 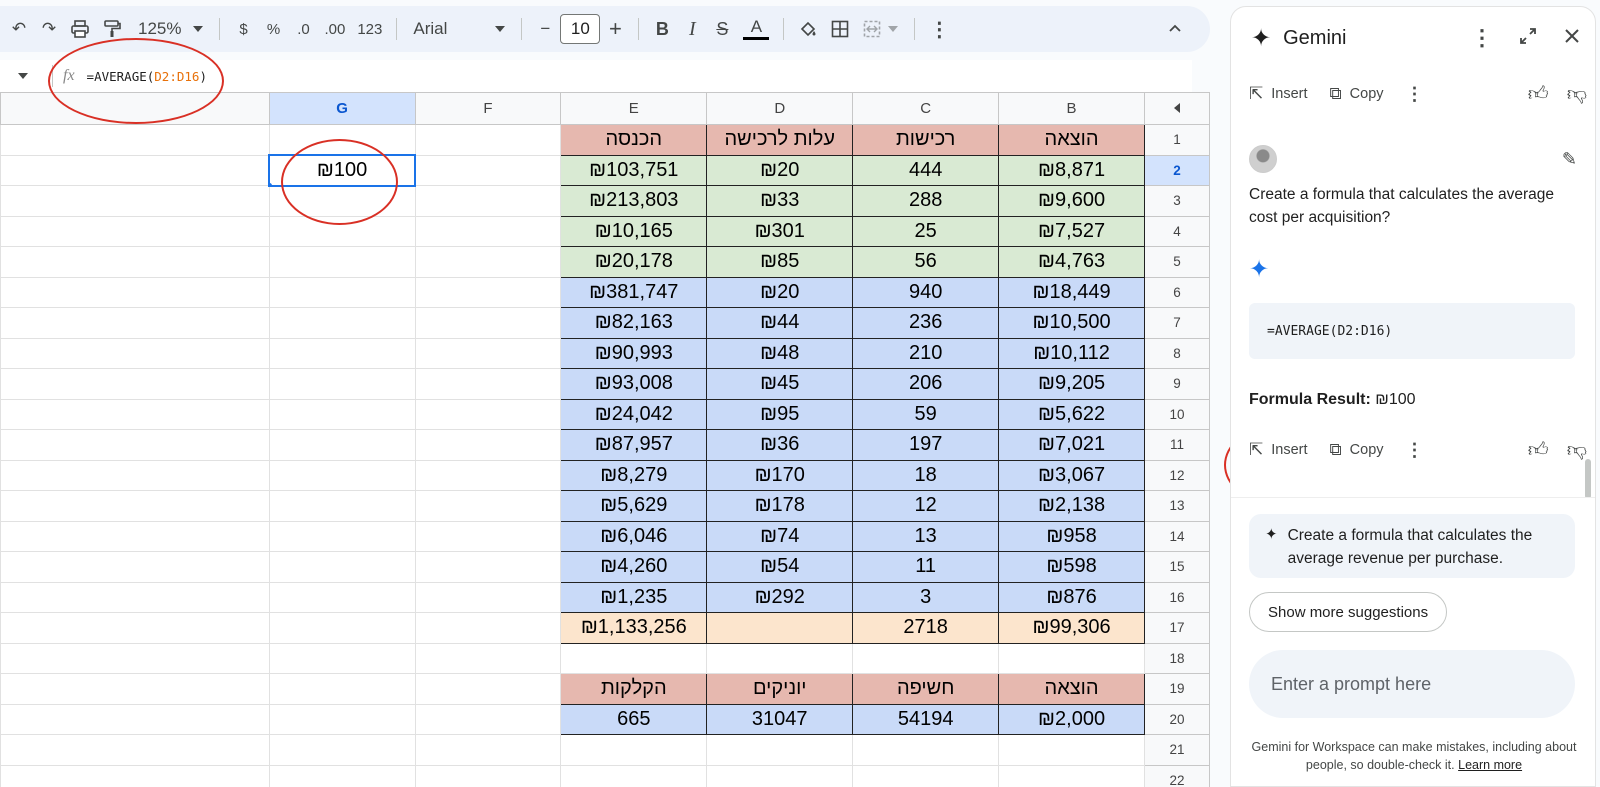 I want to click on increase-decimal-button: .00, so click(x=334, y=29).